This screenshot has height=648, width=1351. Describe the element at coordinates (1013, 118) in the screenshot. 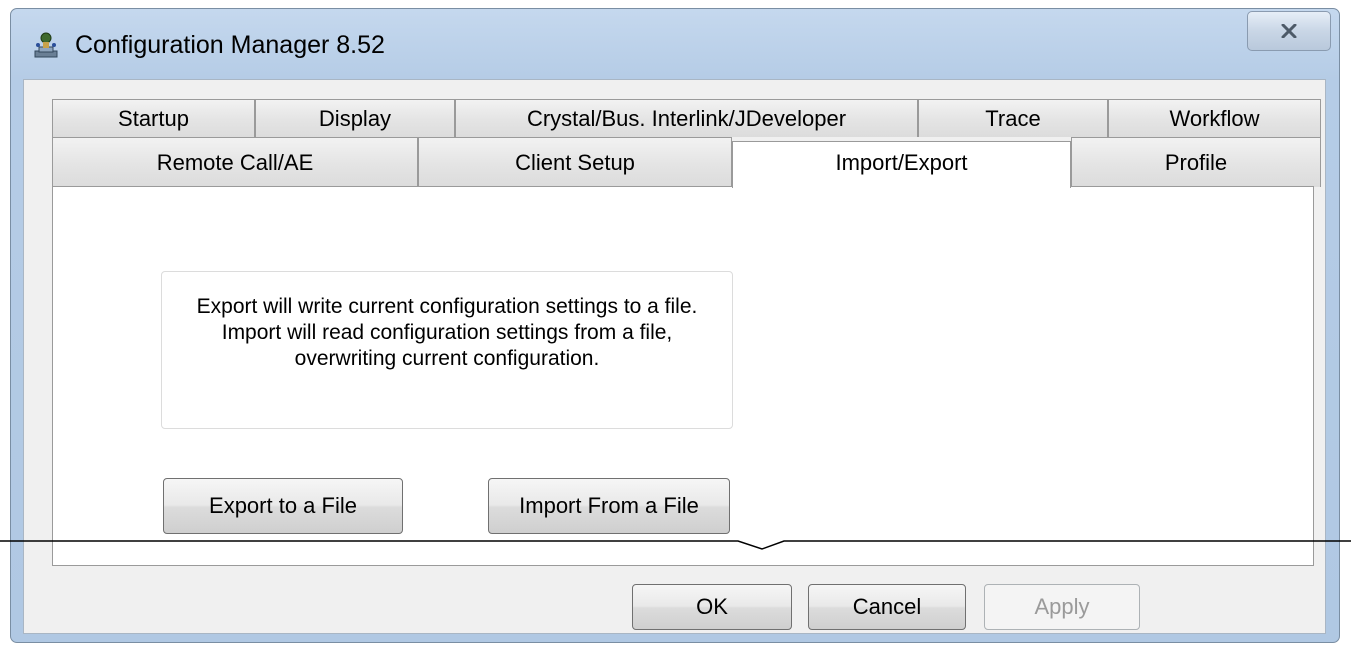

I see `tab-trace: Trace` at that location.